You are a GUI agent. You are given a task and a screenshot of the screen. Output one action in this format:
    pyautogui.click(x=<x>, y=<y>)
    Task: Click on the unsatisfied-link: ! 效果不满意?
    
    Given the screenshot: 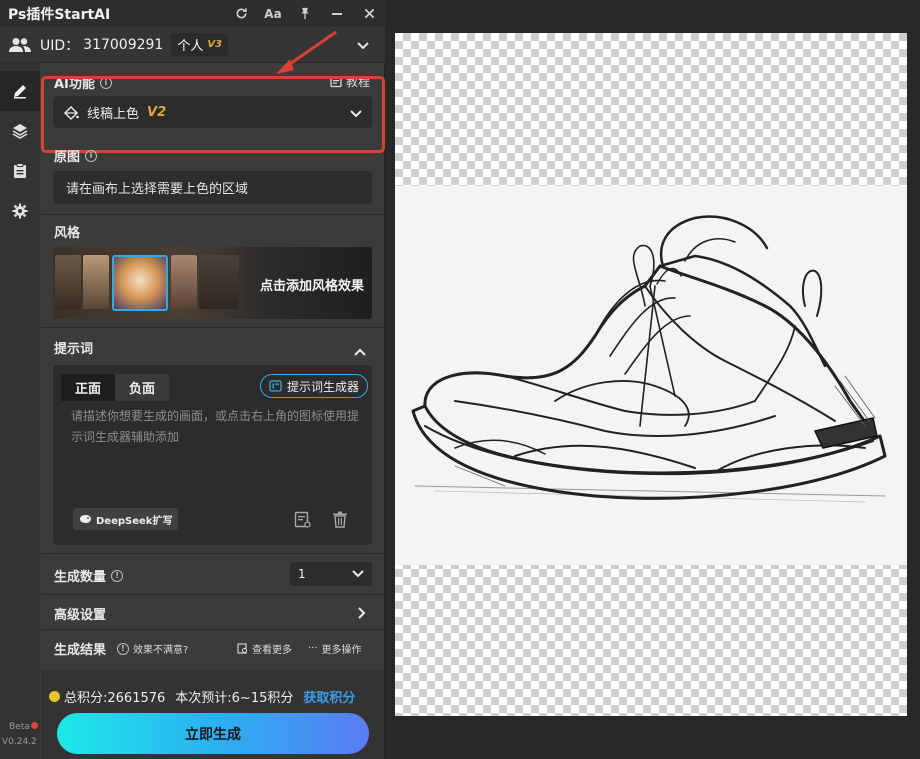 What is the action you would take?
    pyautogui.click(x=152, y=648)
    